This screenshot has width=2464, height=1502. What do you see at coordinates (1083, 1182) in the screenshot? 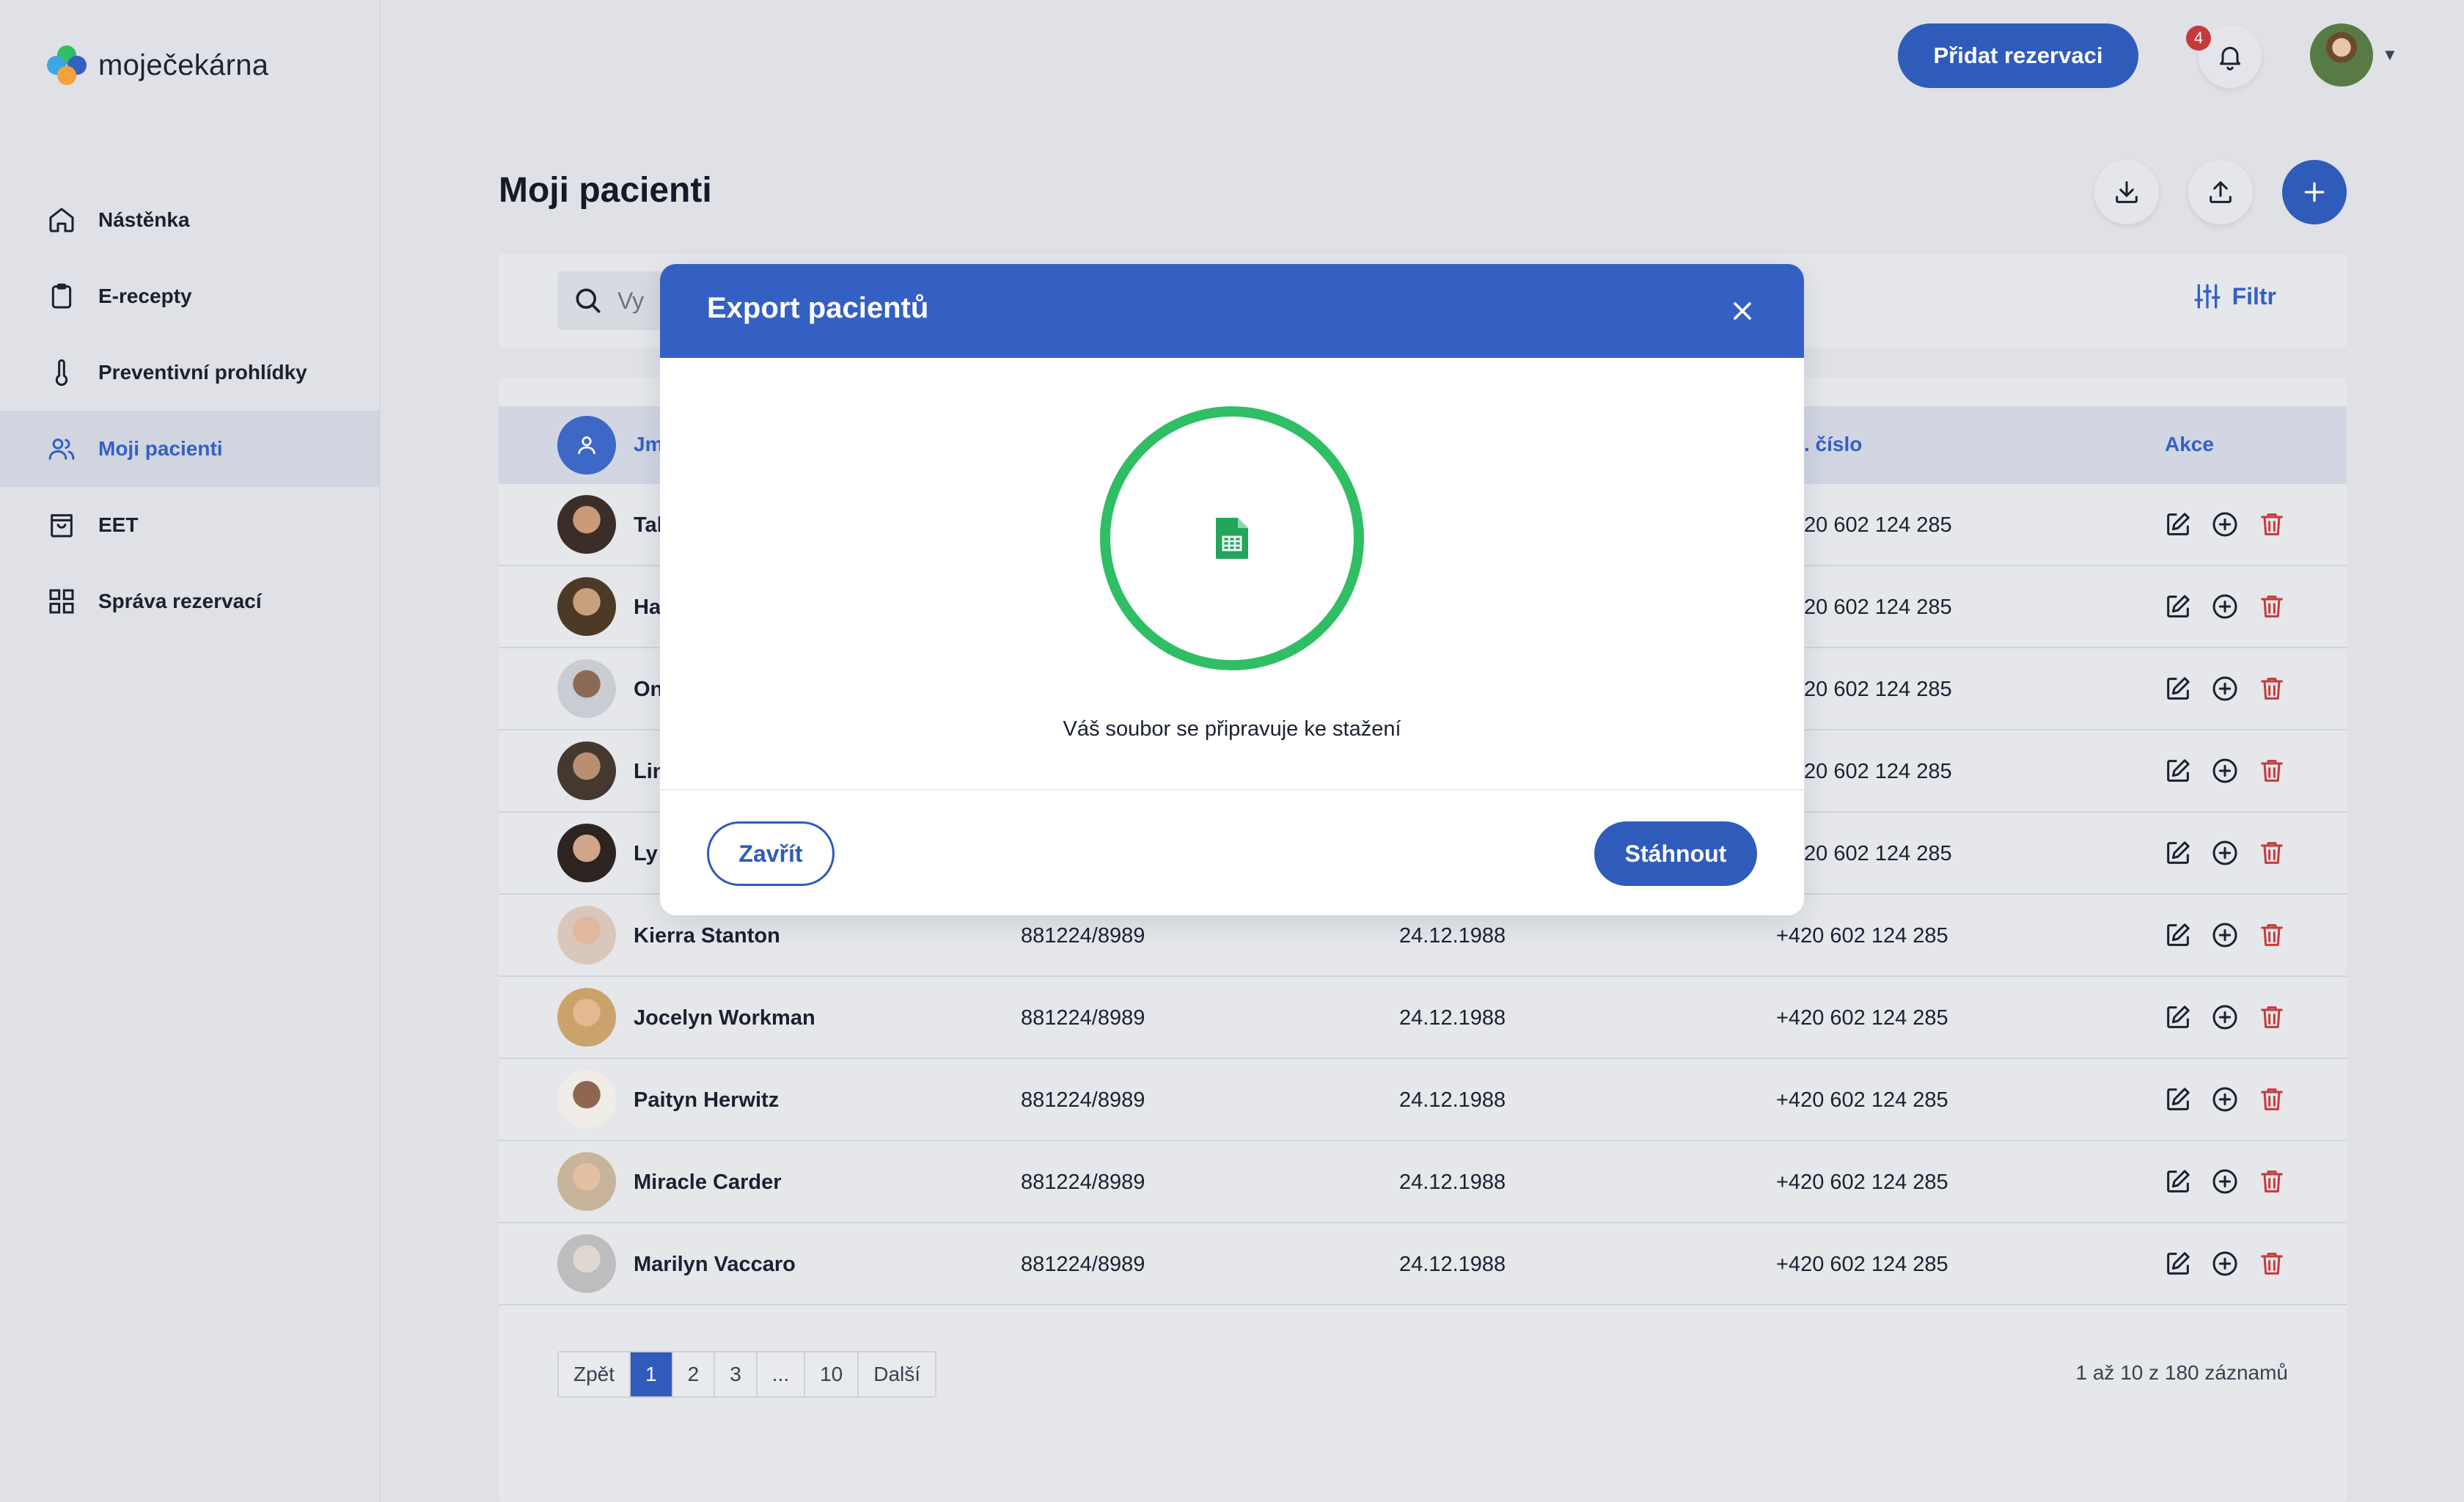
I see `patient-birth-number: 881224/8989` at bounding box center [1083, 1182].